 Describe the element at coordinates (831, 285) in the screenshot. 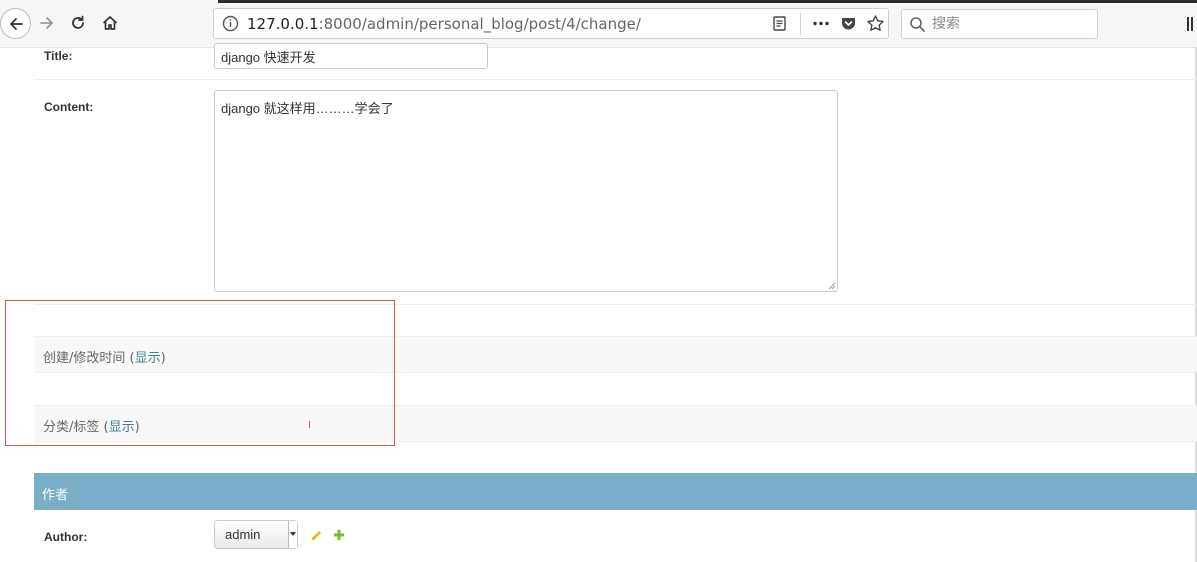

I see `resize-grip-icon` at that location.